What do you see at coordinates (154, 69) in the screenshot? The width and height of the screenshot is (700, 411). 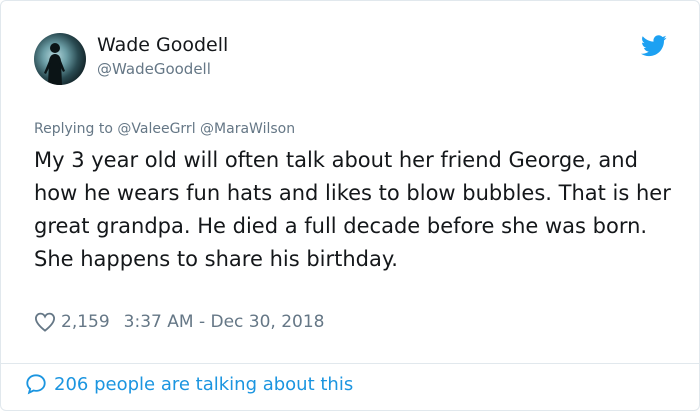 I see `author-handle: @WadeGoodell` at bounding box center [154, 69].